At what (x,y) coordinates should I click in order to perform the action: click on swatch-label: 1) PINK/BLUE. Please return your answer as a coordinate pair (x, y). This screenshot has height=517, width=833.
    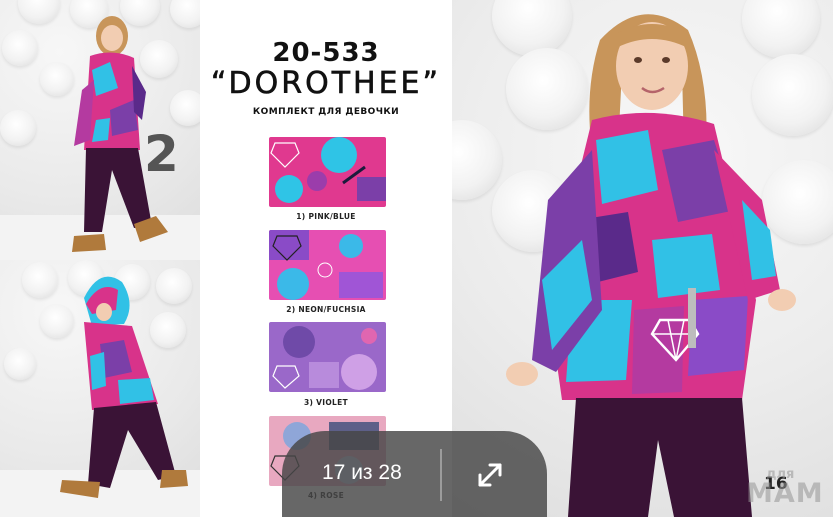
    Looking at the image, I should click on (326, 216).